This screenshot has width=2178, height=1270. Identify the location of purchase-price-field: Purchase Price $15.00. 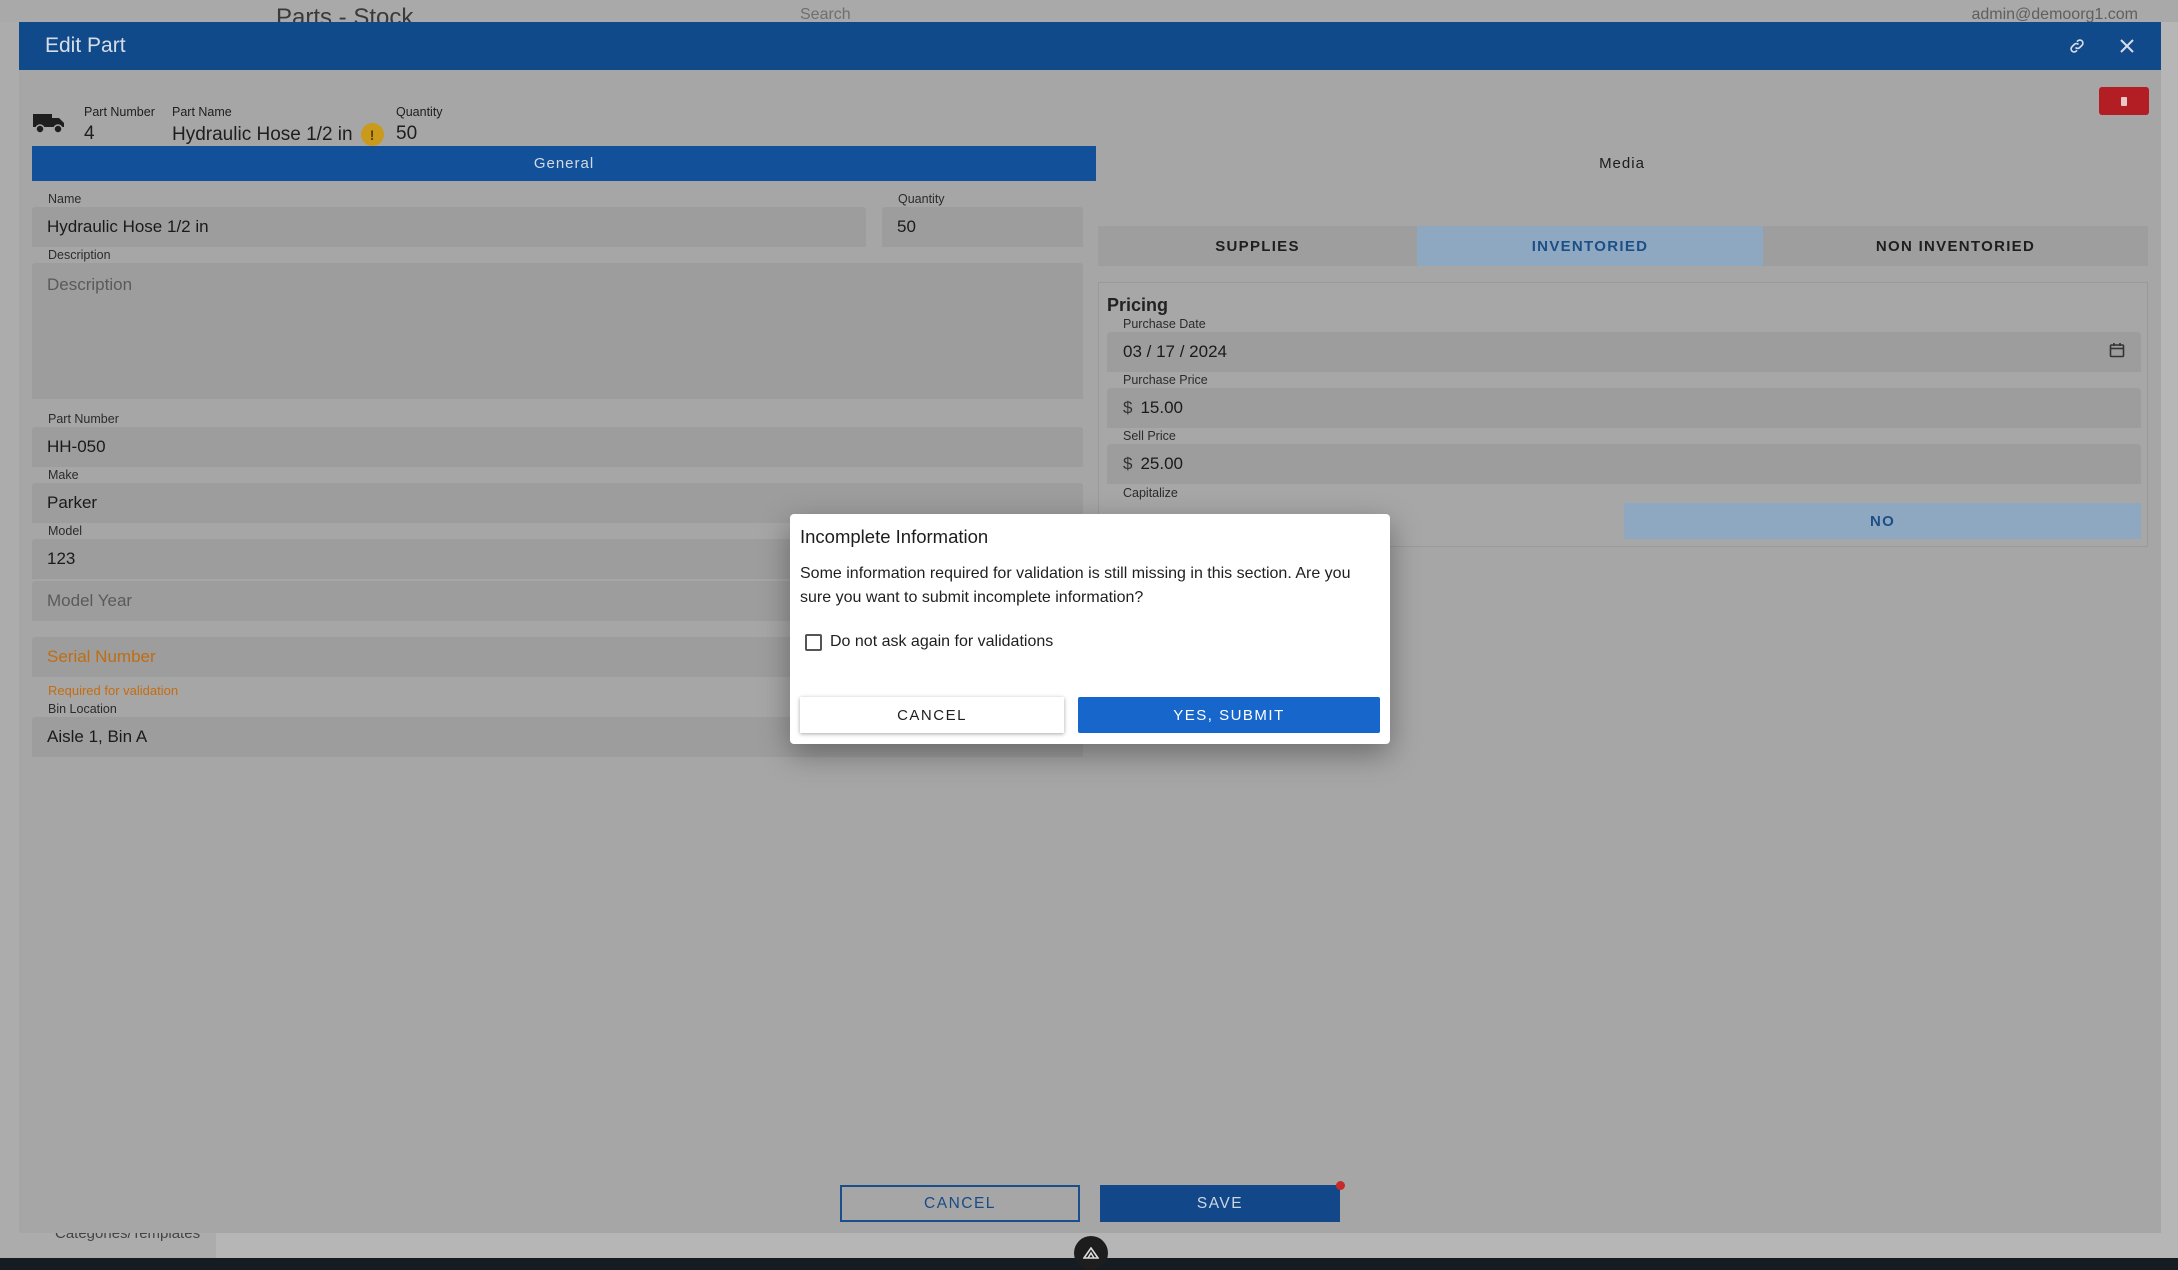
(1624, 401).